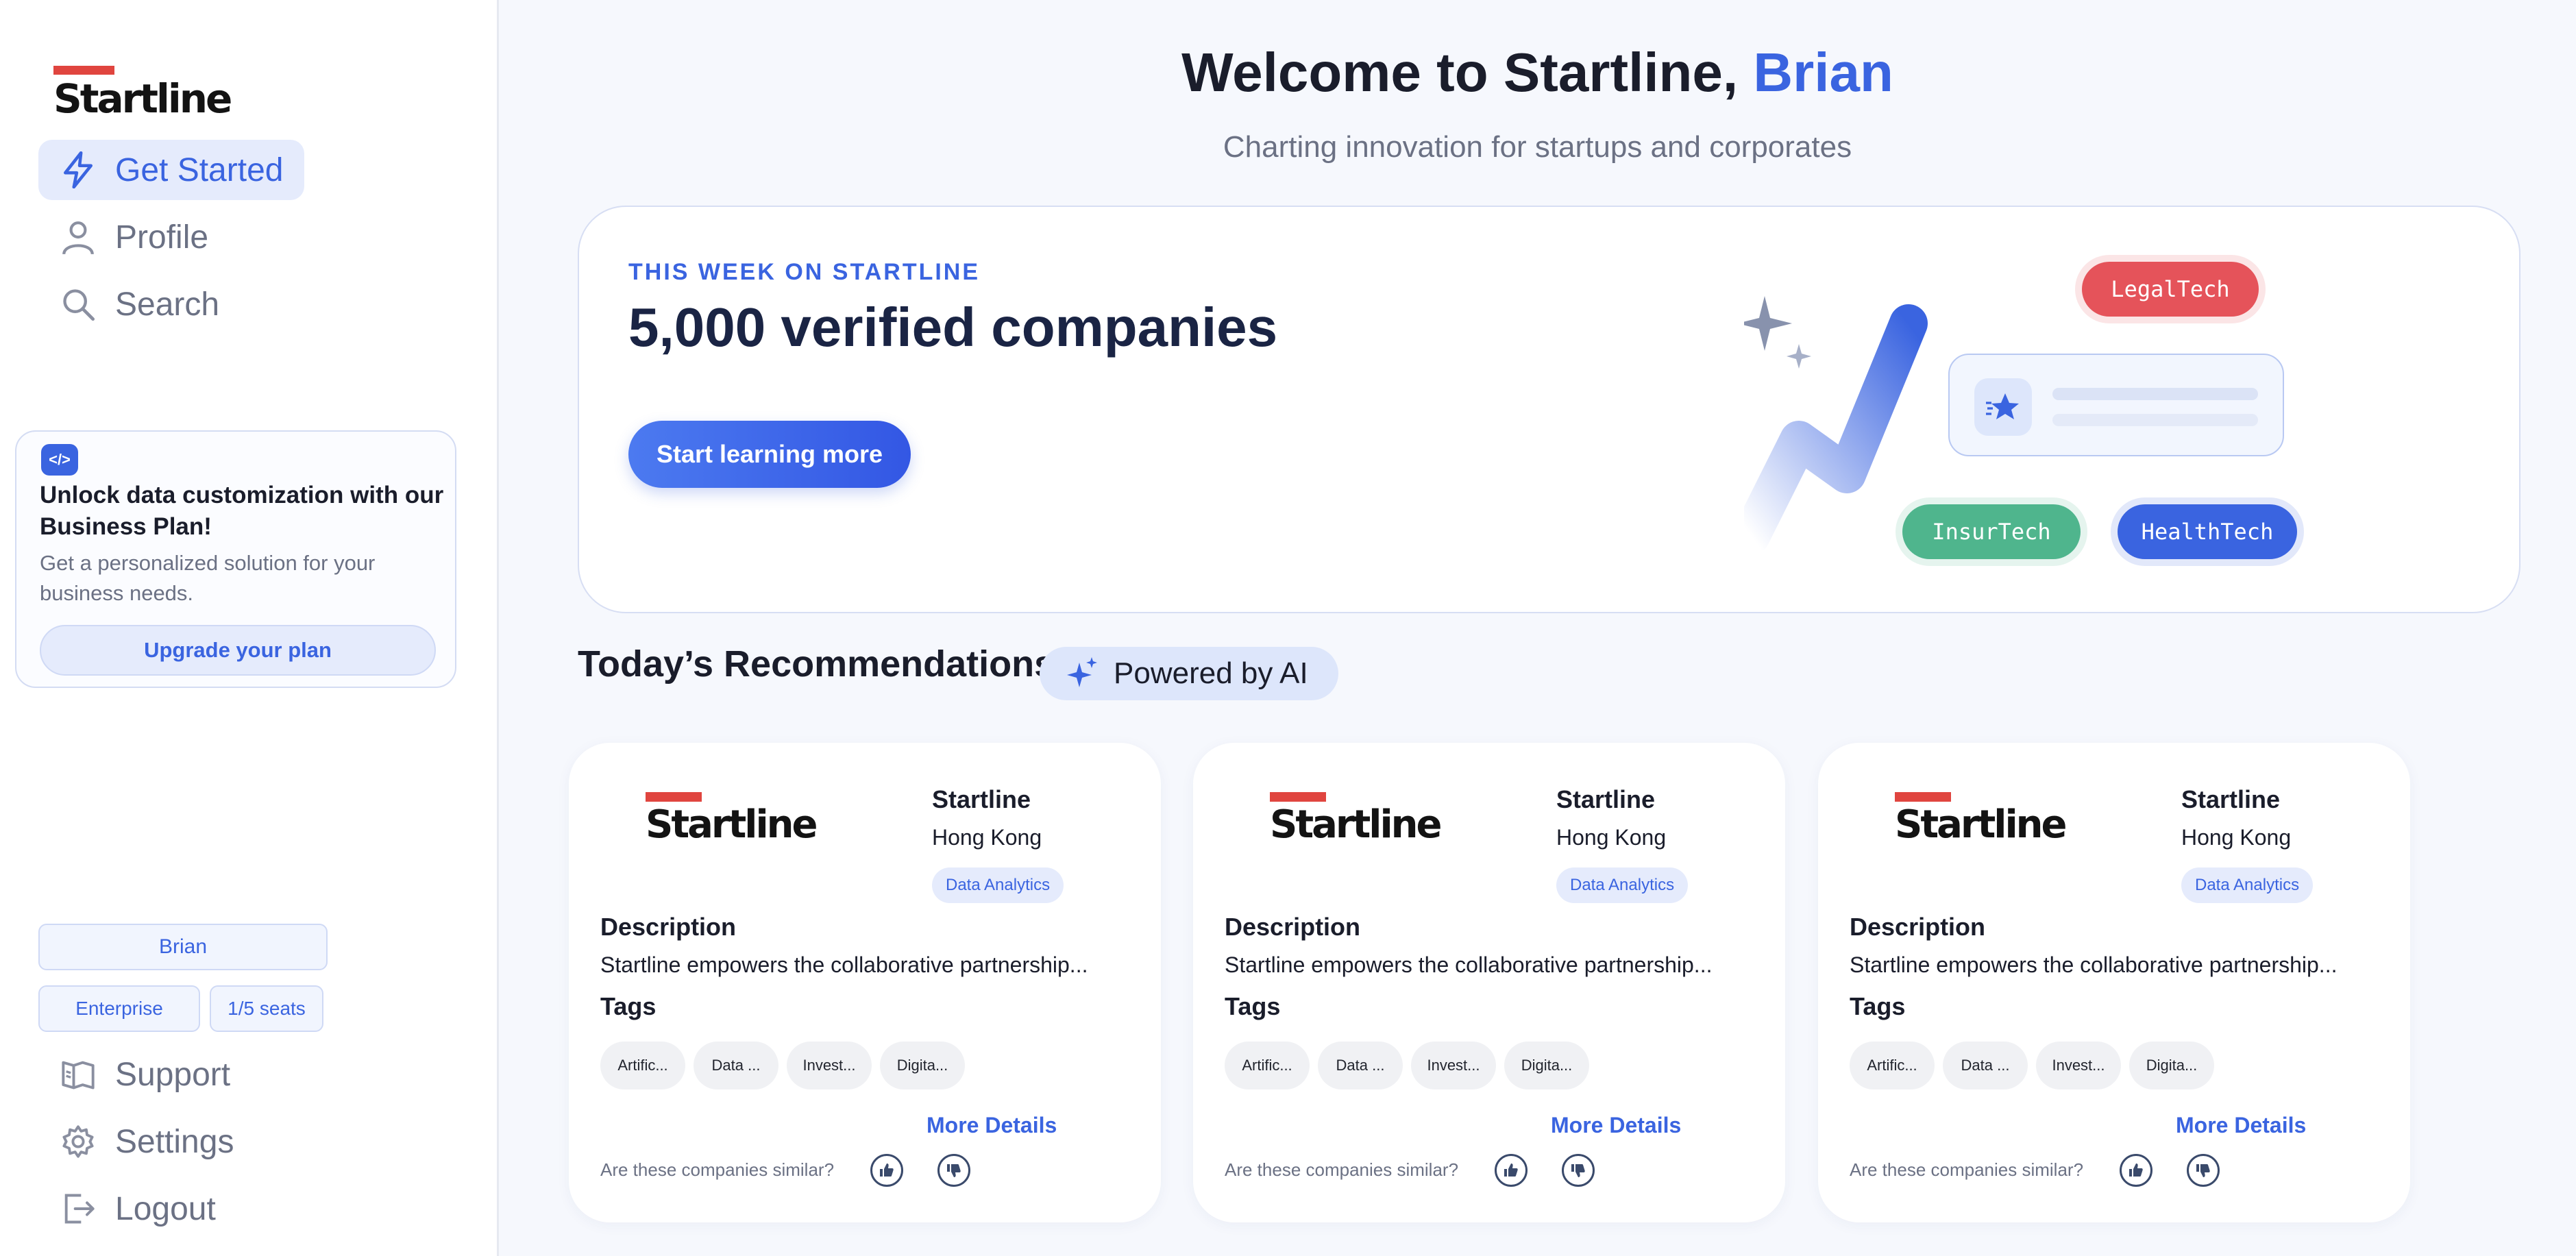 This screenshot has width=2576, height=1256. I want to click on logo-text: Startline, so click(143, 98).